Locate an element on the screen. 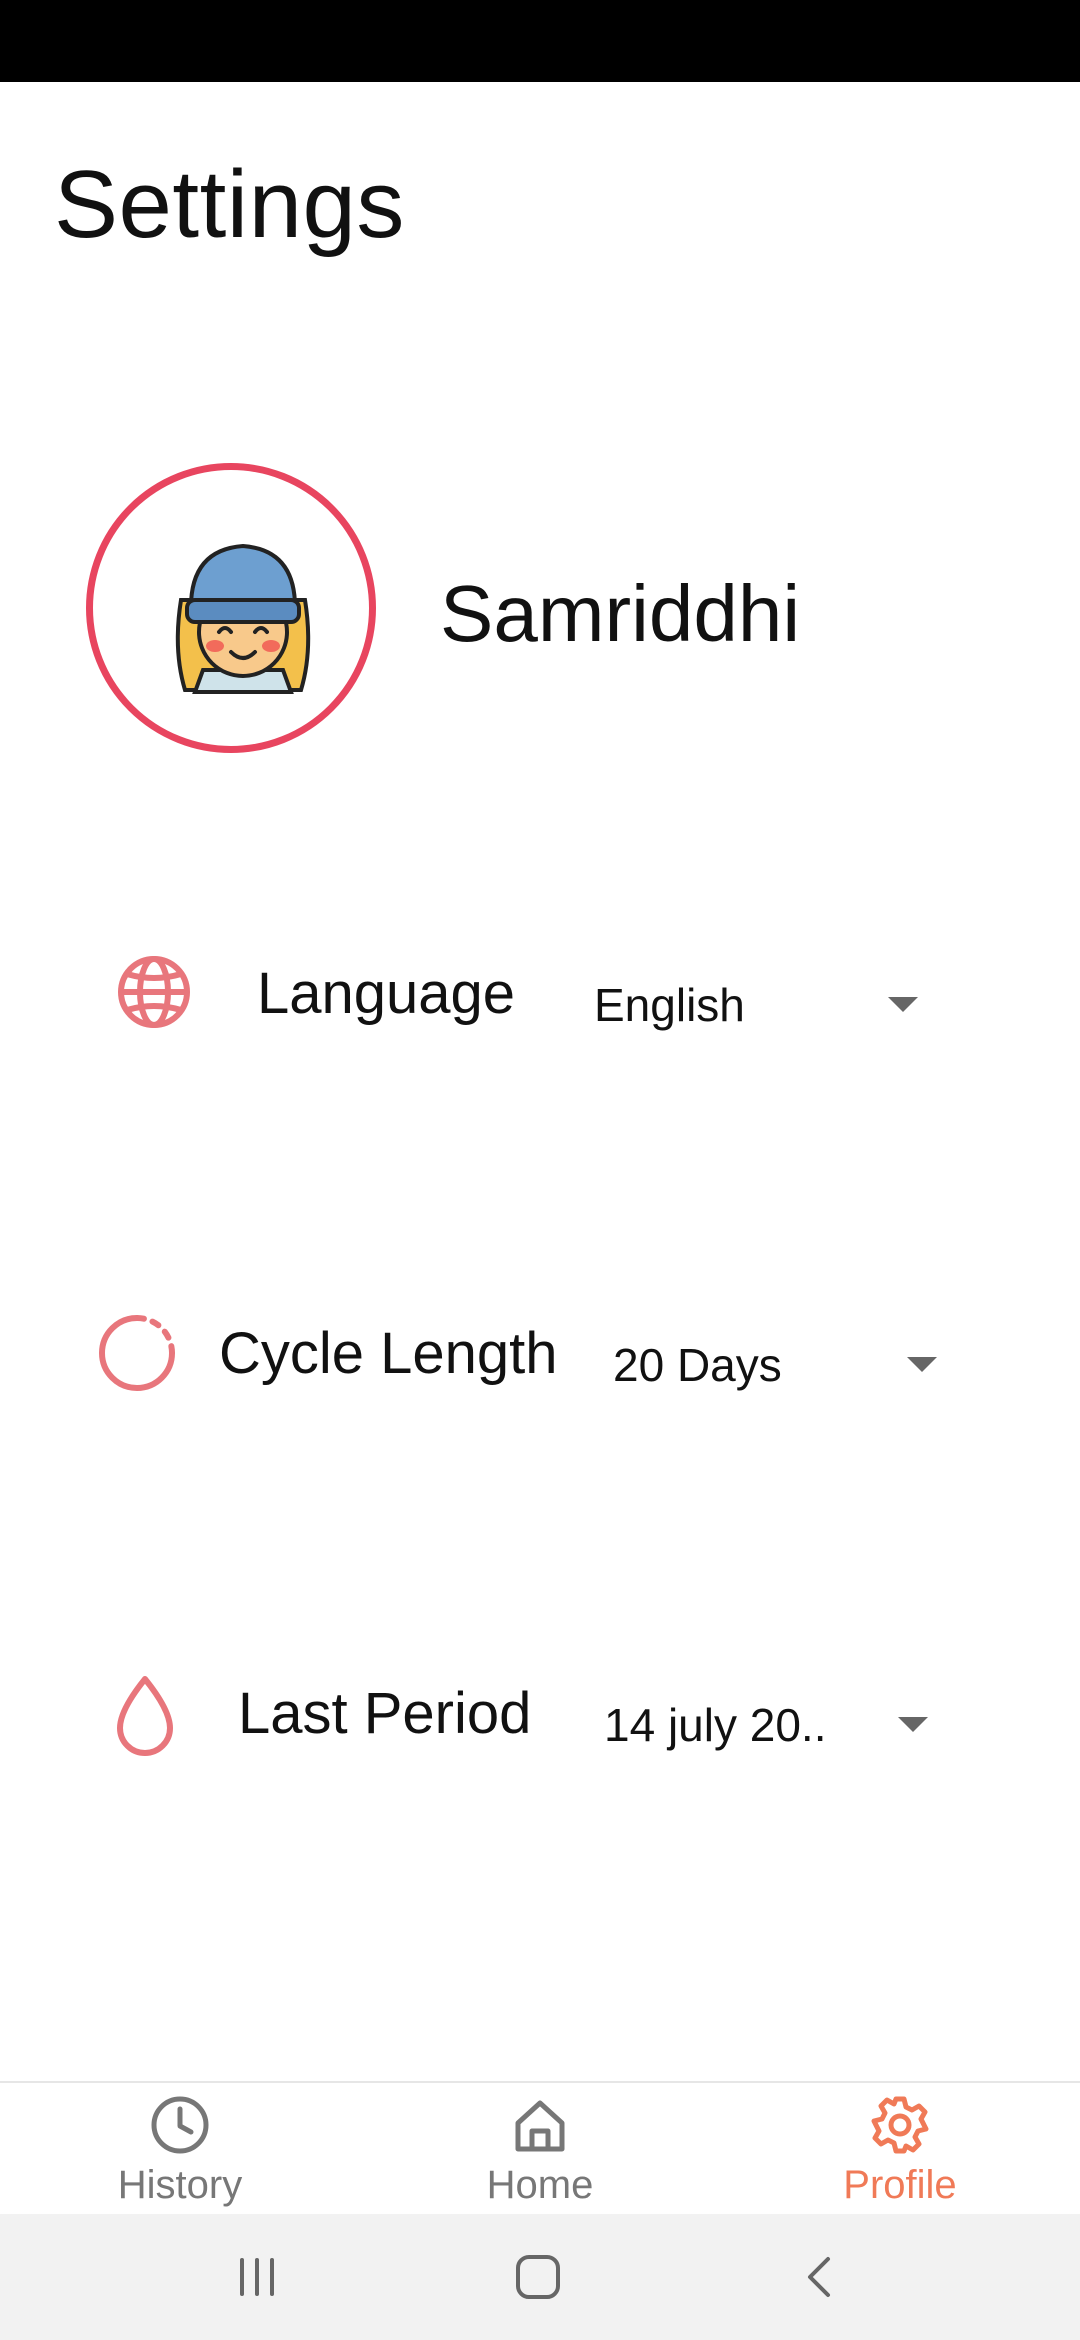 Image resolution: width=1080 pixels, height=2340 pixels. setting-label: Language is located at coordinates (386, 993).